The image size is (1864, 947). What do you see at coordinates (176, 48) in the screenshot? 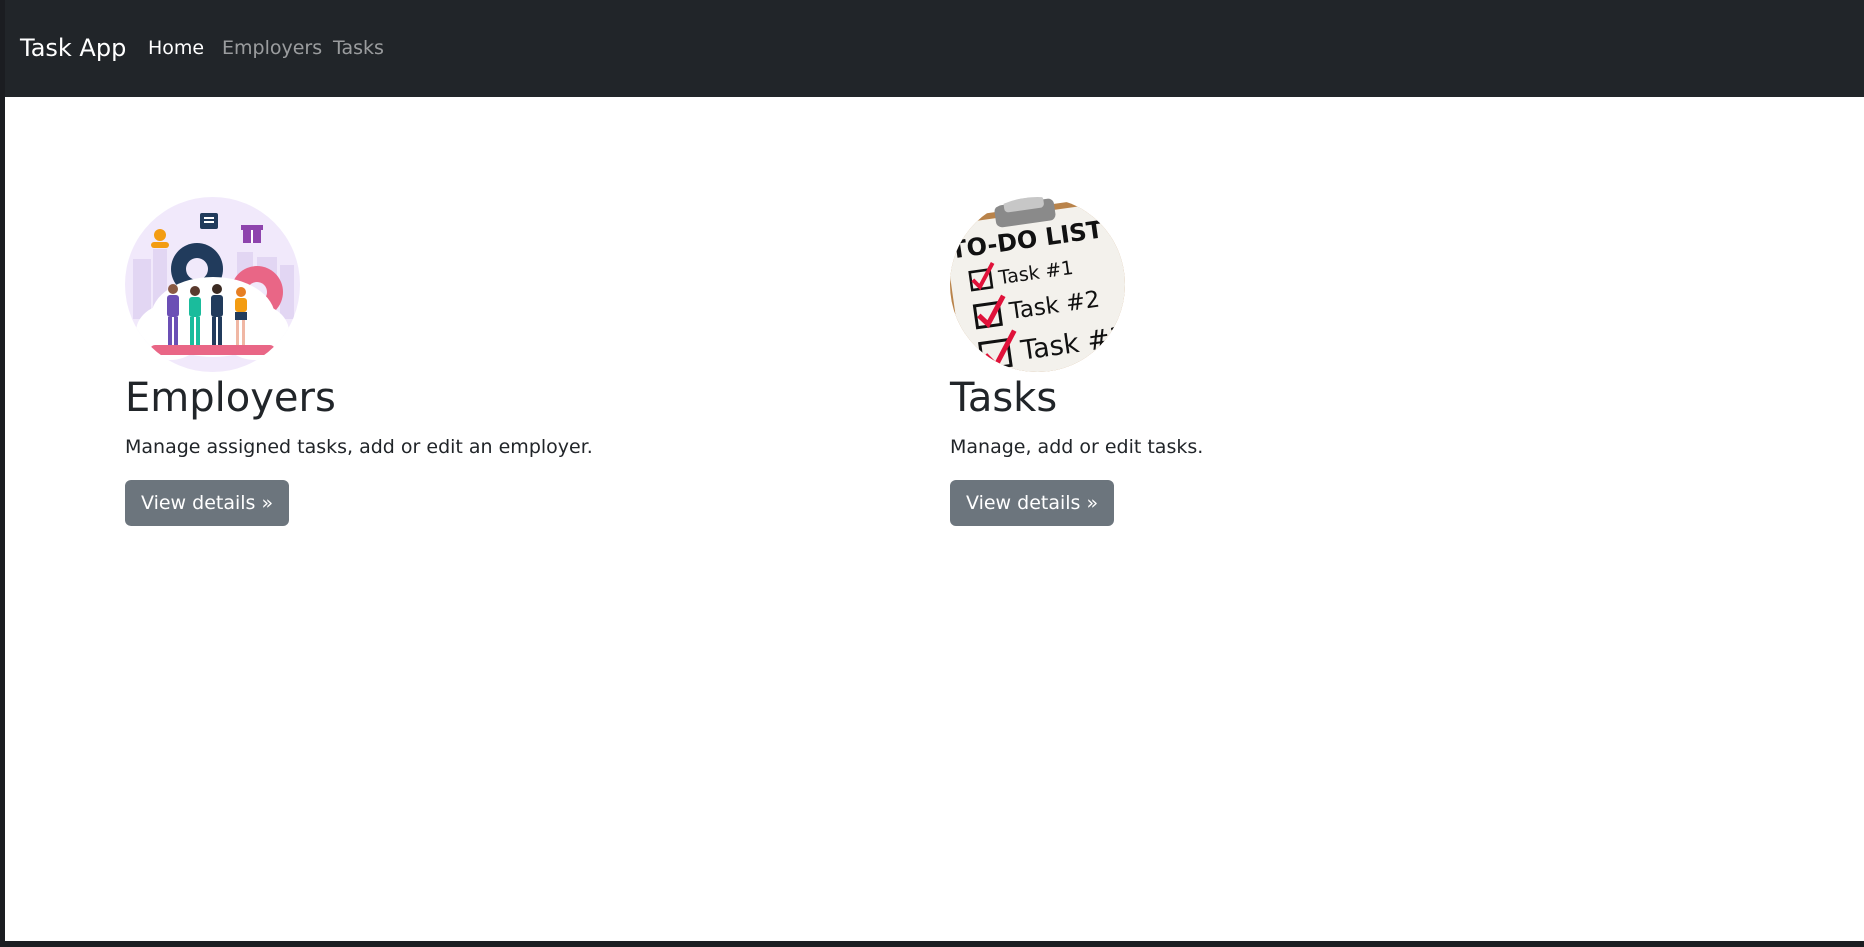
I see `nav-link-home: Home` at bounding box center [176, 48].